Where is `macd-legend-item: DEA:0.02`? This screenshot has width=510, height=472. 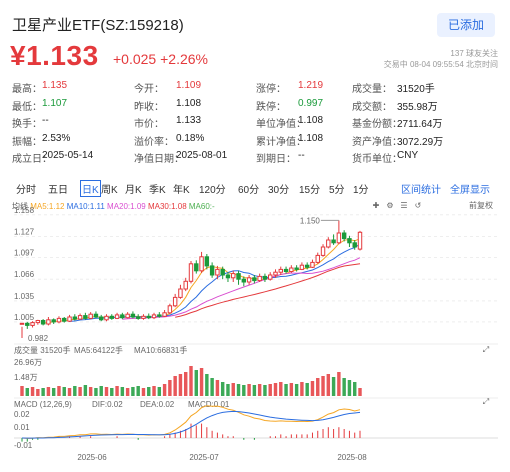
macd-legend-item: DEA:0.02 is located at coordinates (157, 404).